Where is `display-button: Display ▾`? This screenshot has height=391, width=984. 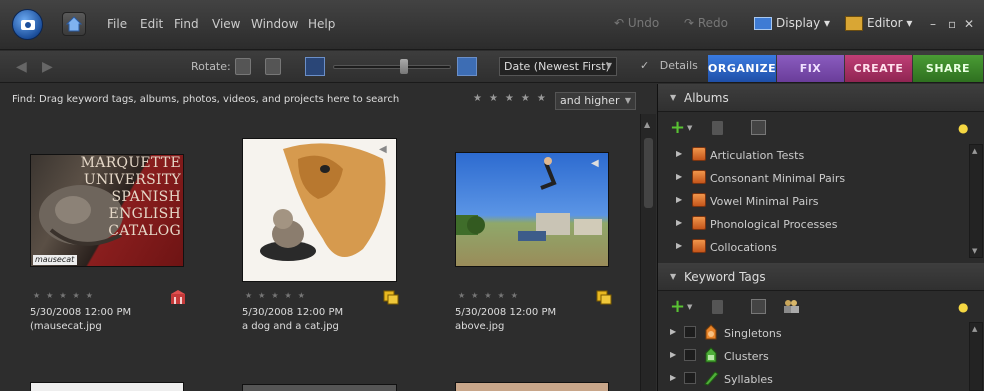
display-button: Display ▾ is located at coordinates (792, 23).